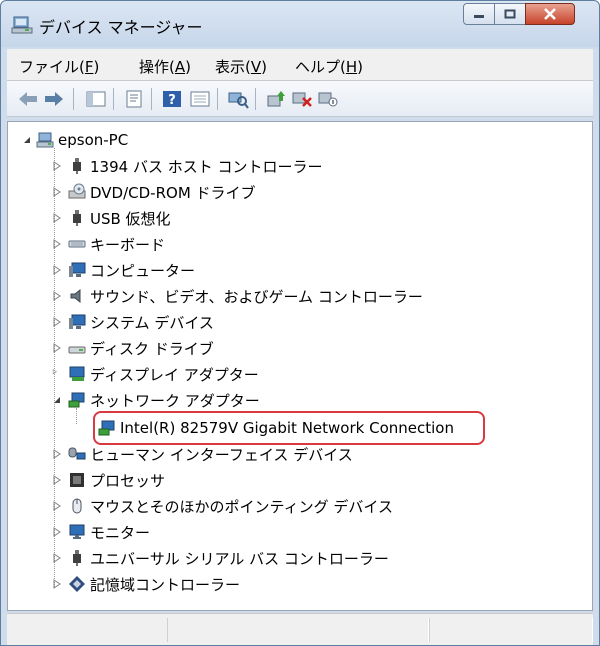 This screenshot has width=600, height=646. Describe the element at coordinates (222, 506) in the screenshot. I see `tree-item-mice: マウスとそのほかのポインティング デバイス` at that location.